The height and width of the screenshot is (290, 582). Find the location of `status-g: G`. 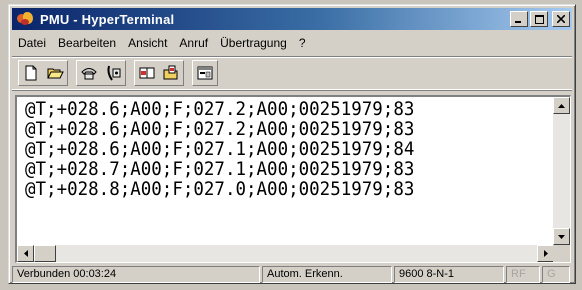

status-g: G is located at coordinates (556, 274).